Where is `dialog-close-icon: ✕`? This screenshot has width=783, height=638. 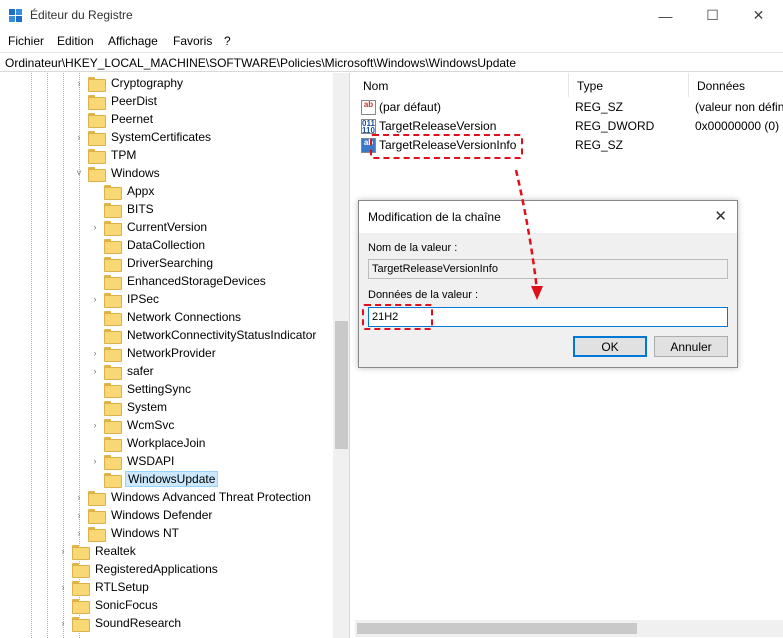 dialog-close-icon: ✕ is located at coordinates (720, 216).